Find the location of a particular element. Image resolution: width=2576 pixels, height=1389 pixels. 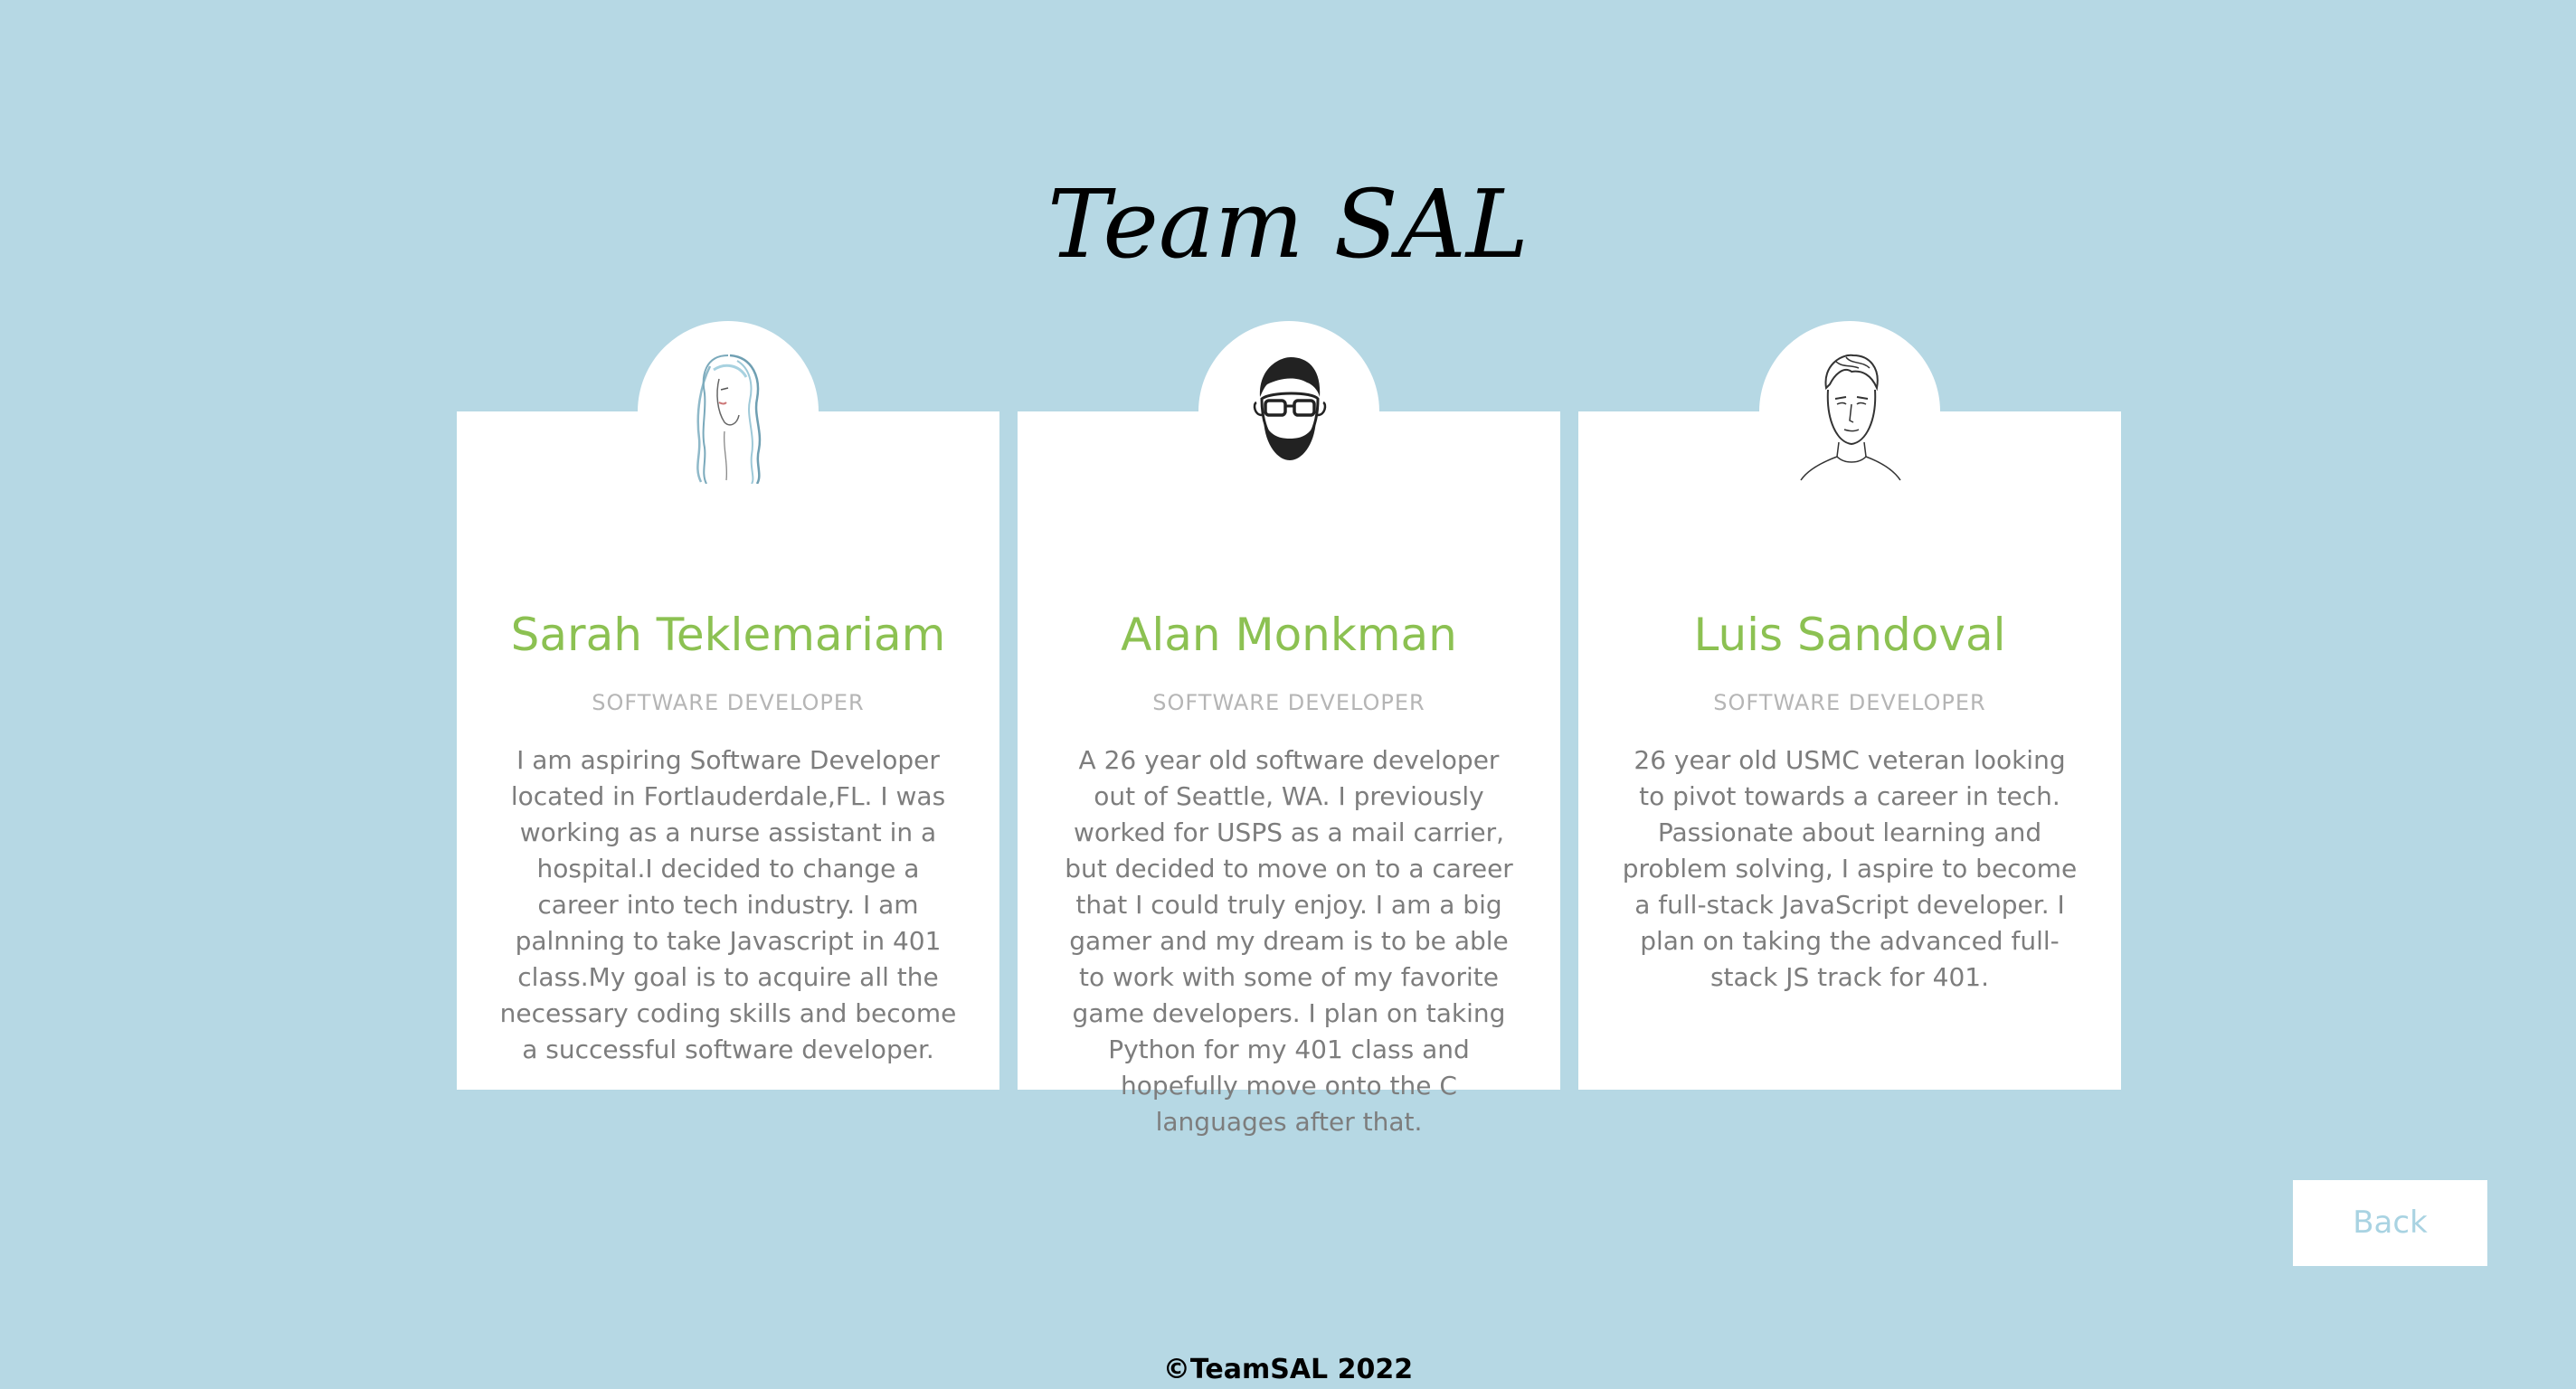

member-name: Alan Monkman is located at coordinates (1289, 635).